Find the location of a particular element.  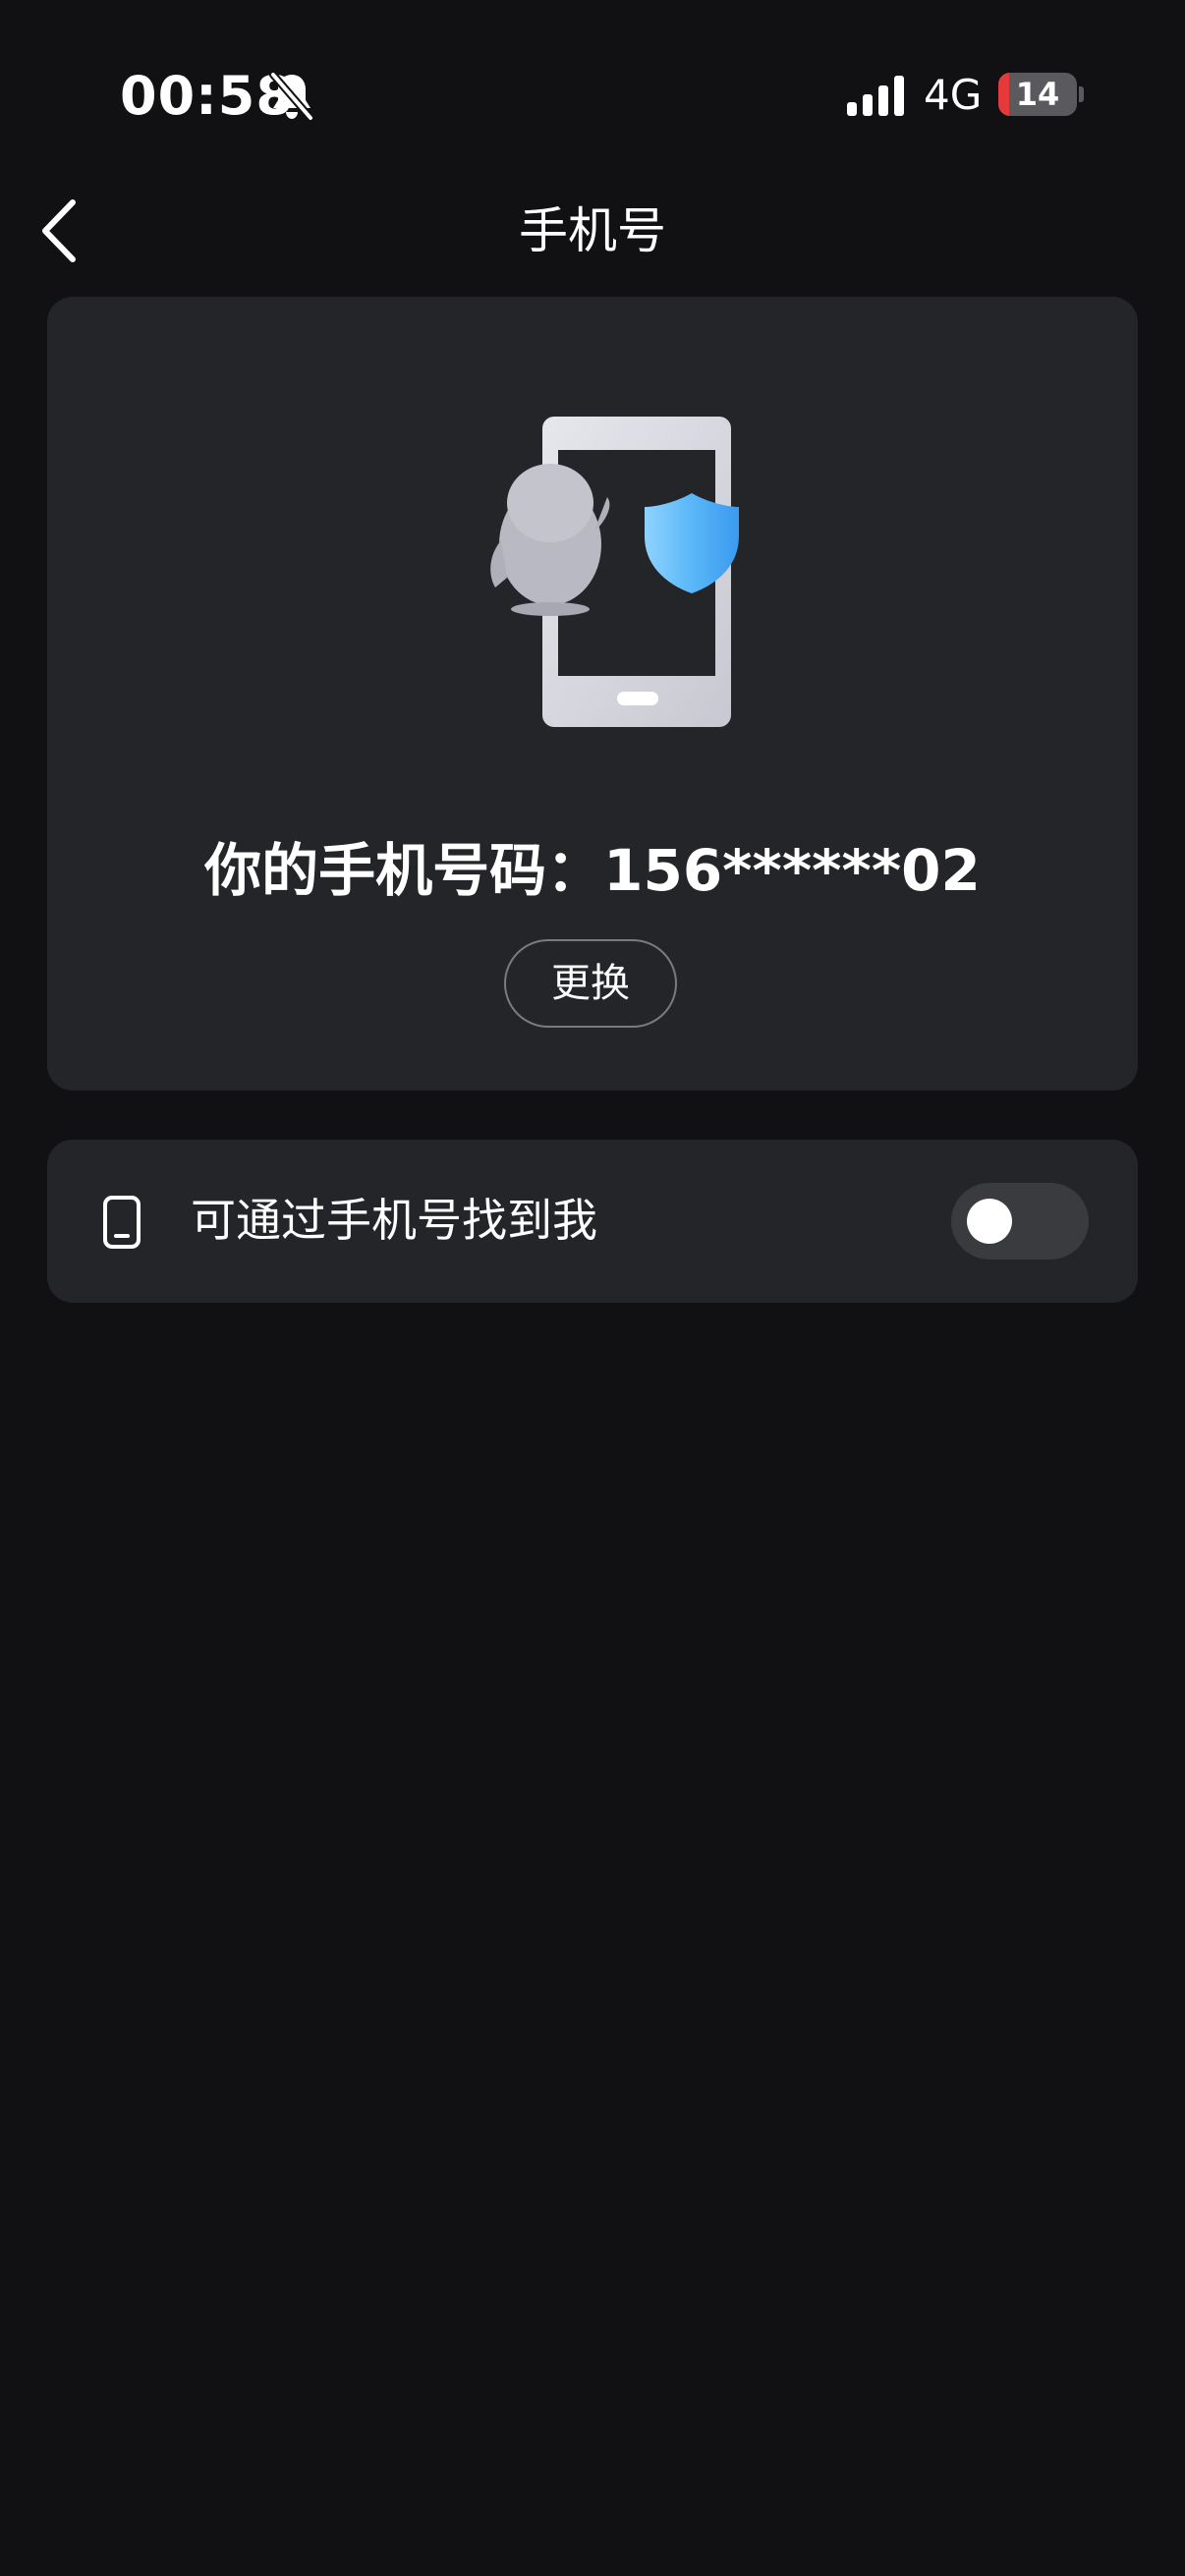

battery-cap is located at coordinates (1081, 94).